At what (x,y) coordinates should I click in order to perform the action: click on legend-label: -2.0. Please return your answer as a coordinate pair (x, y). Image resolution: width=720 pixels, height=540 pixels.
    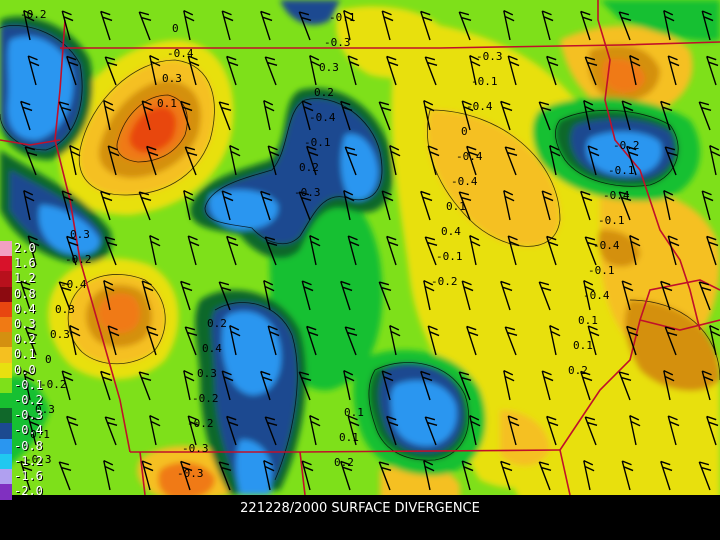
    Looking at the image, I should click on (28, 491).